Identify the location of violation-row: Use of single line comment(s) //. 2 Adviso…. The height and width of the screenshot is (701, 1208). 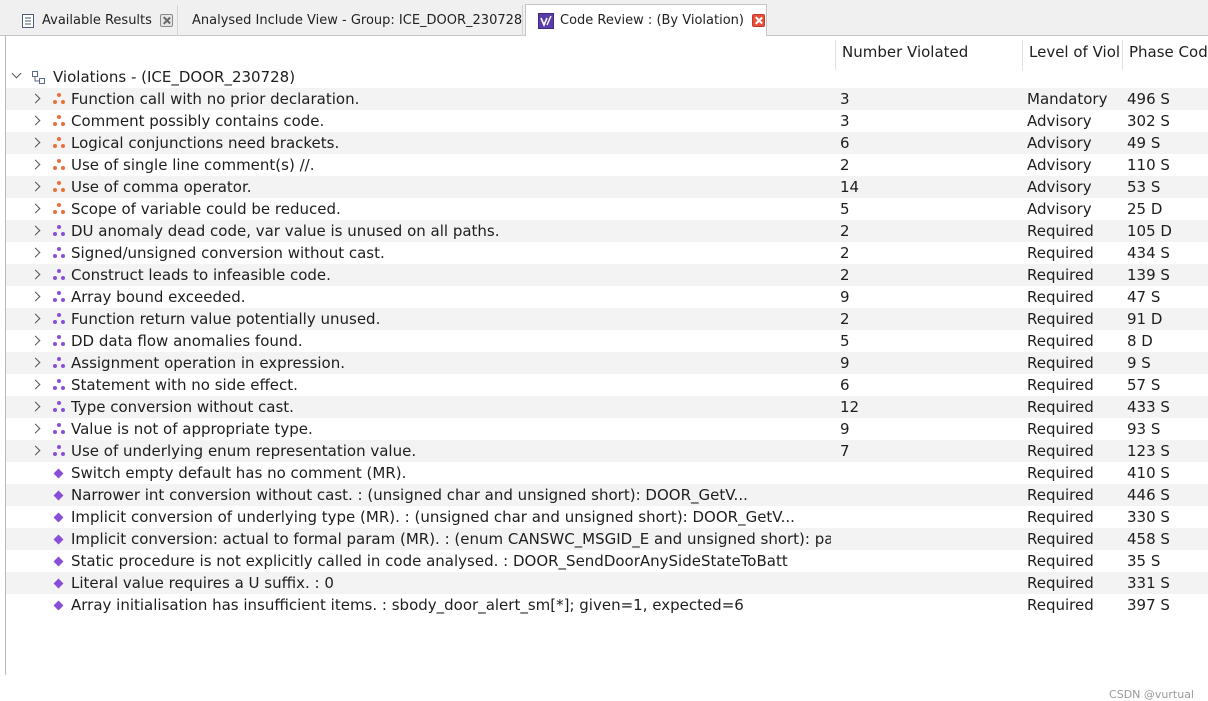
(607, 165).